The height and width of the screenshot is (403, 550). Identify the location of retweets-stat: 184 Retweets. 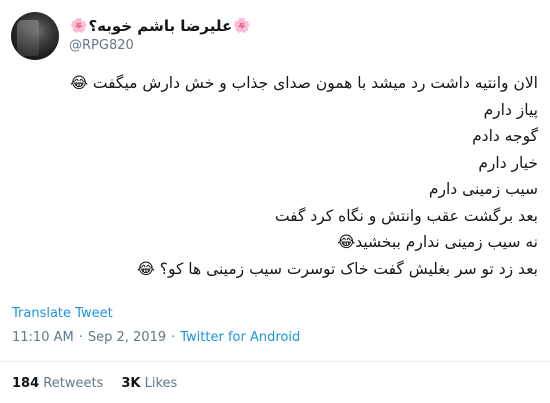
(57, 383).